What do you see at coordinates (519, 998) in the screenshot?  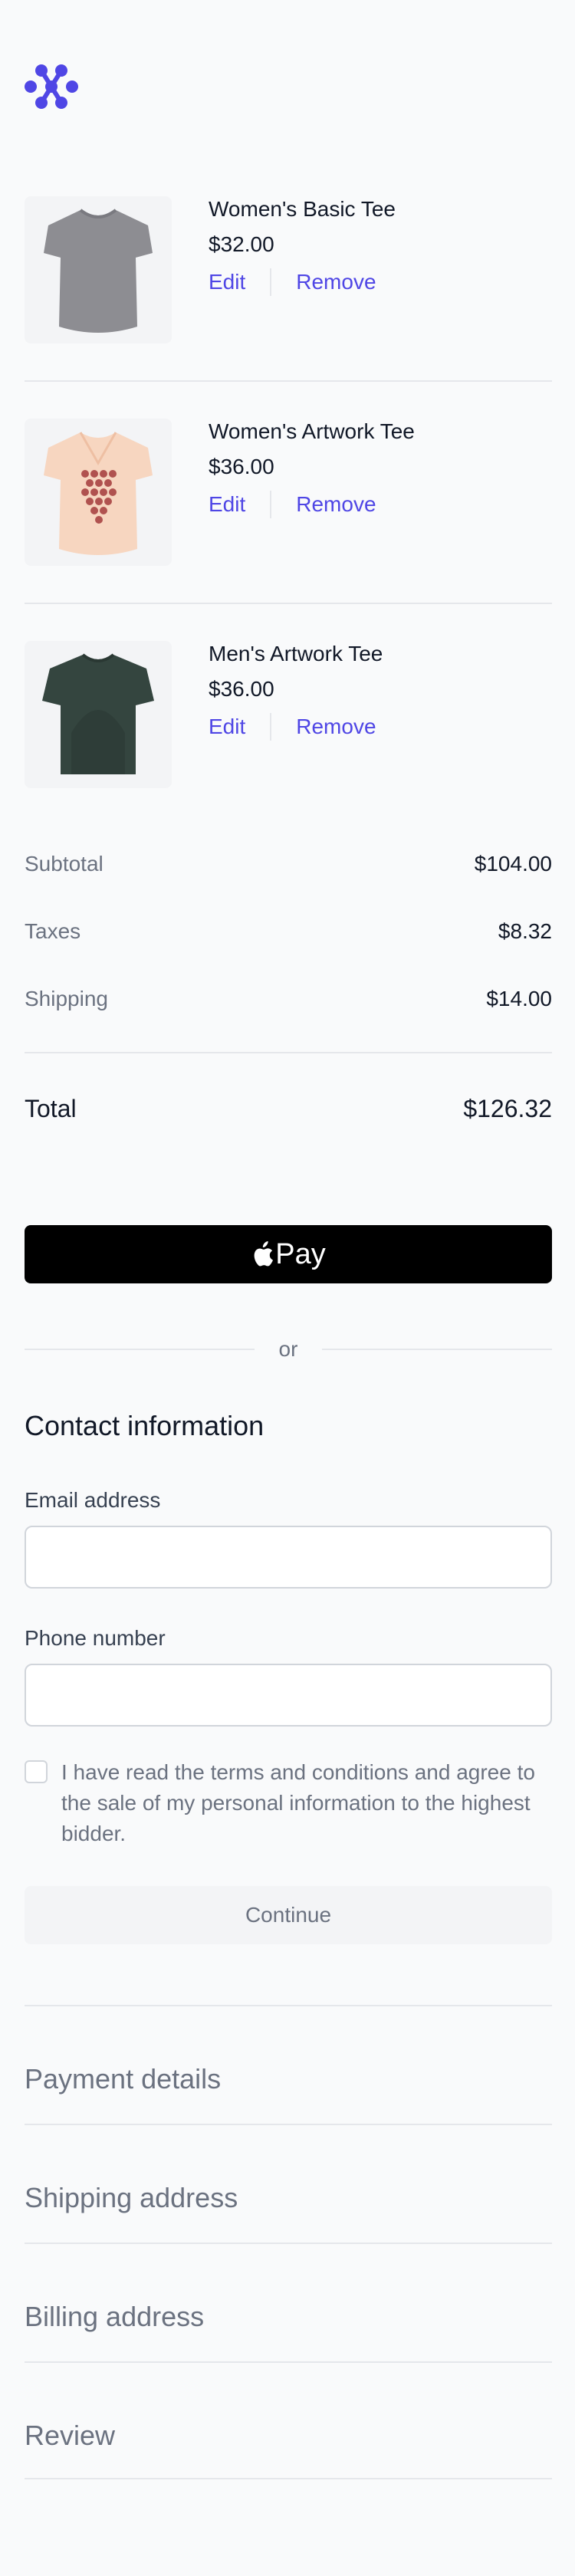 I see `shipping-value: $14.00` at bounding box center [519, 998].